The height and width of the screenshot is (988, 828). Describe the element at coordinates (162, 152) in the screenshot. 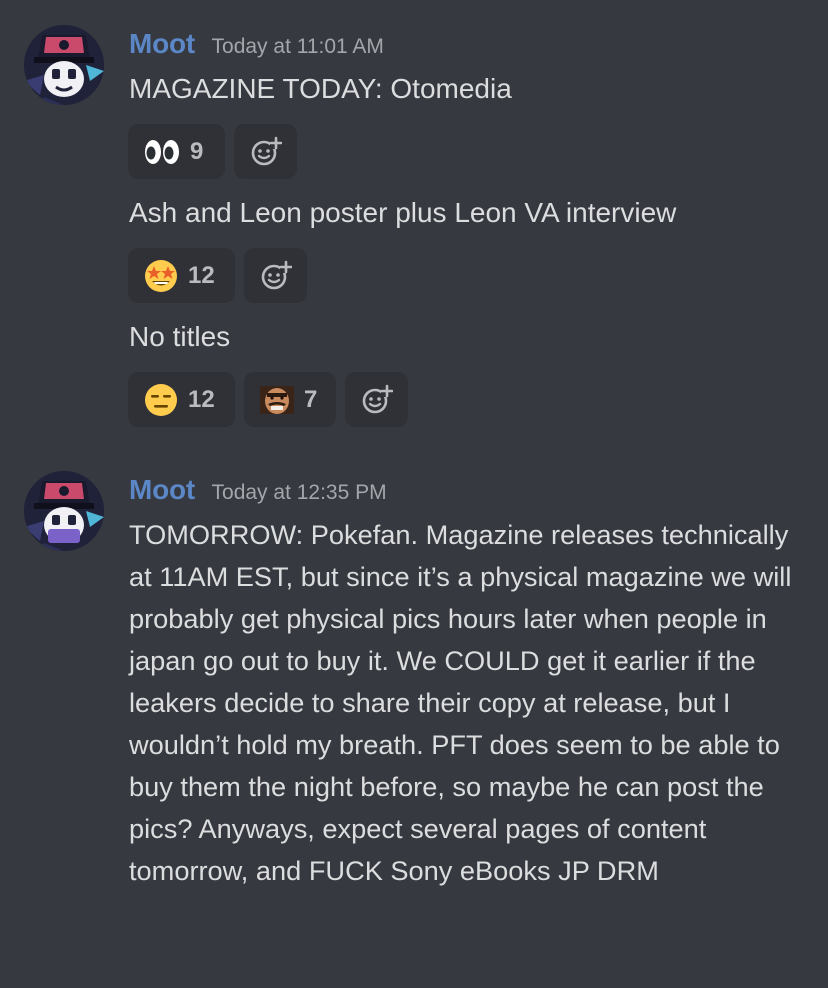

I see `eyes-emoji-icon` at that location.